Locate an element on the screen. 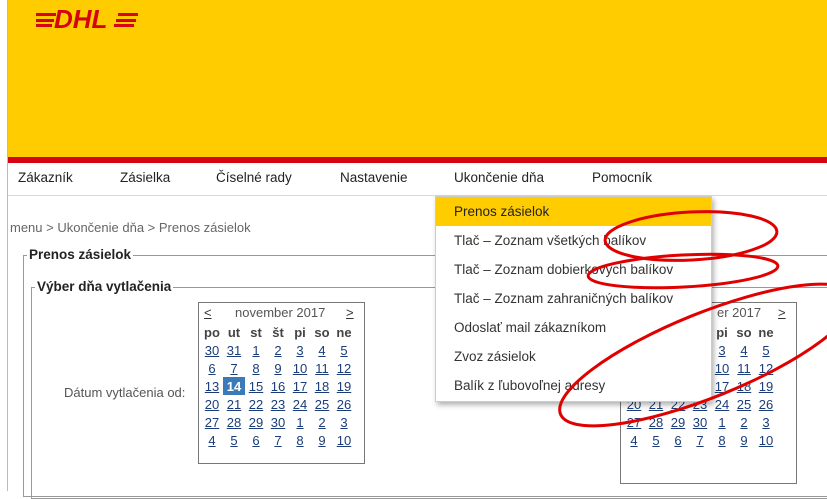 This screenshot has width=827, height=499. nav-item-zakaznik: Zákazník is located at coordinates (45, 177).